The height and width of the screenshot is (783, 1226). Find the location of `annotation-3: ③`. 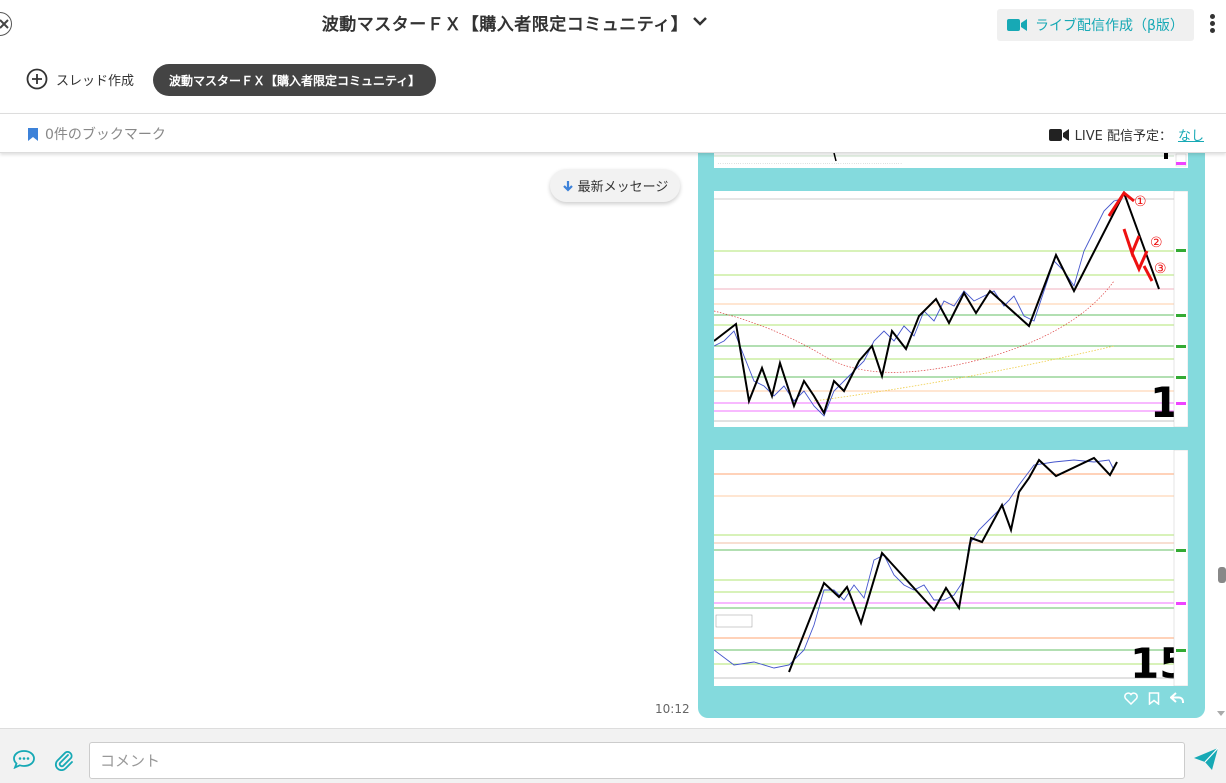

annotation-3: ③ is located at coordinates (1160, 269).